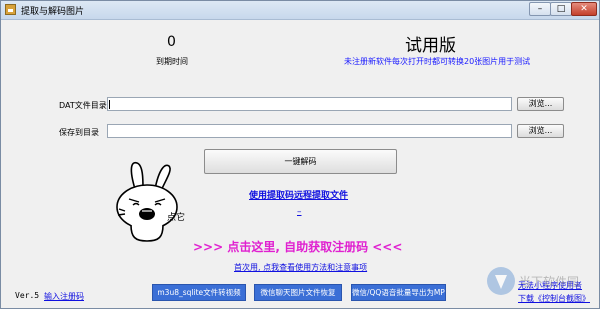 This screenshot has height=309, width=600. I want to click on first-use-help-link: 首次用, 点我查看使用方法和注意事项, so click(300, 267).